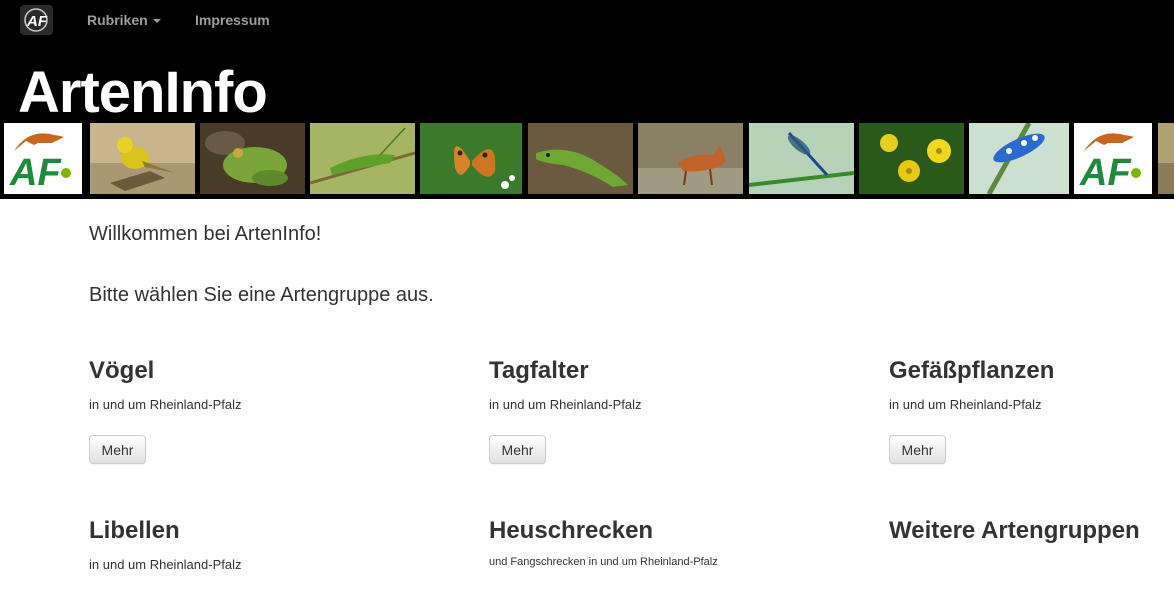  I want to click on af-logo-banner-image-2: AF, so click(1113, 158).